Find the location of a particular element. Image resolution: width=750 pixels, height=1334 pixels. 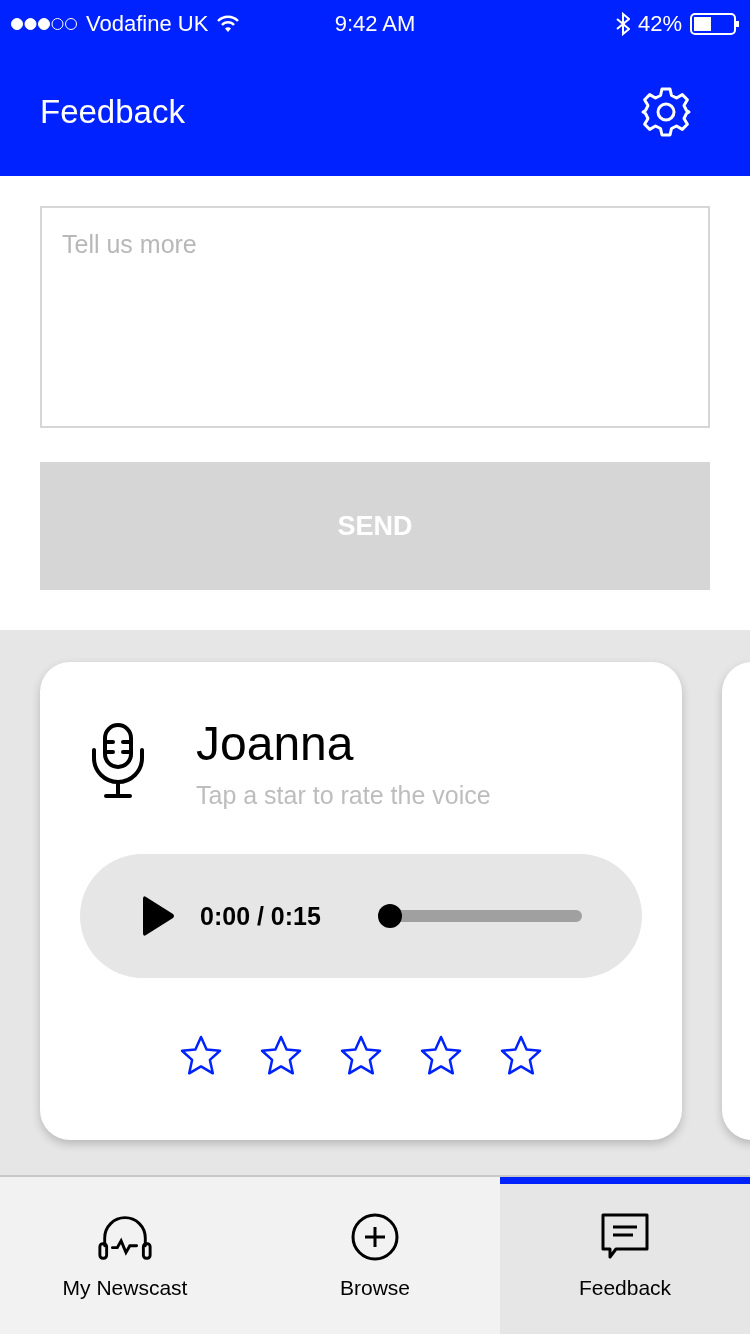

signal-icon is located at coordinates (44, 24).